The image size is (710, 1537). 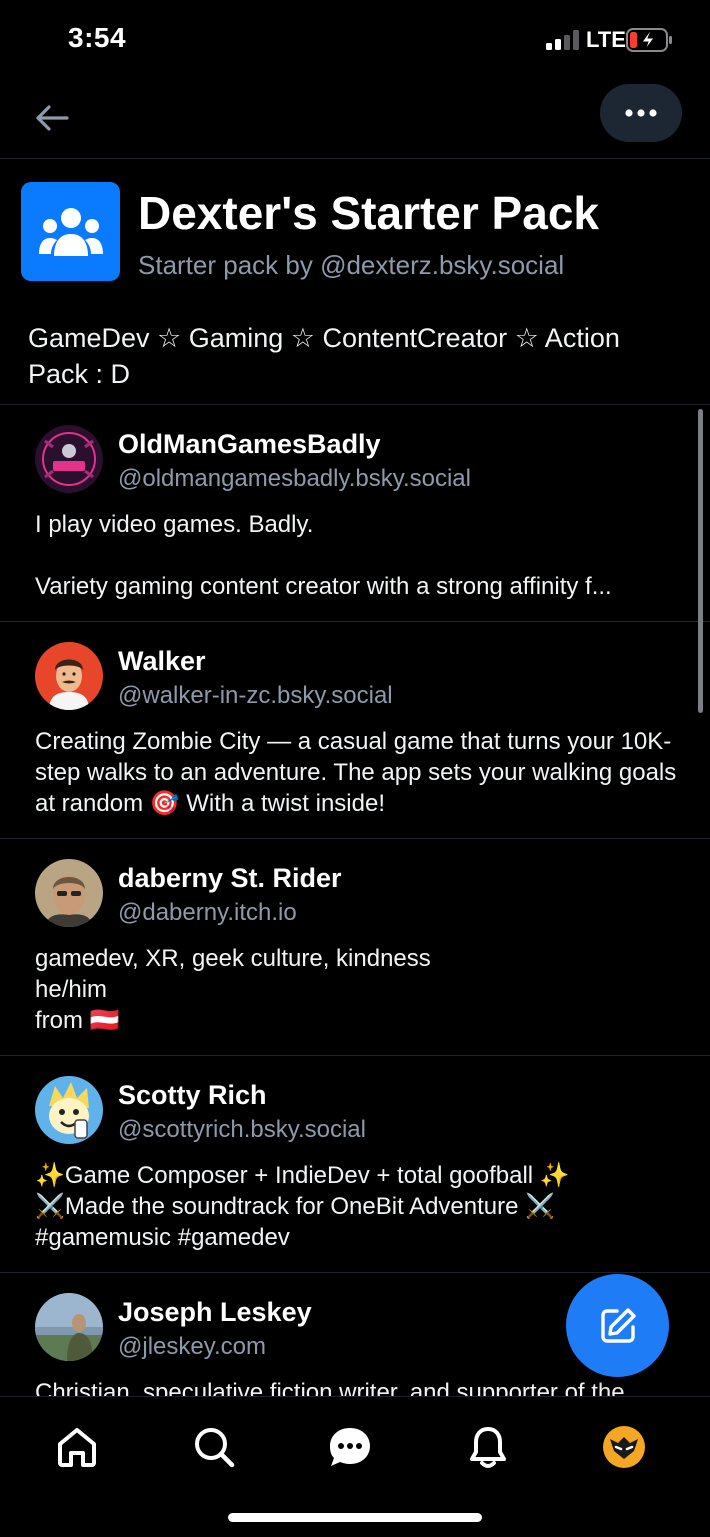 I want to click on nav-search, so click(x=214, y=1447).